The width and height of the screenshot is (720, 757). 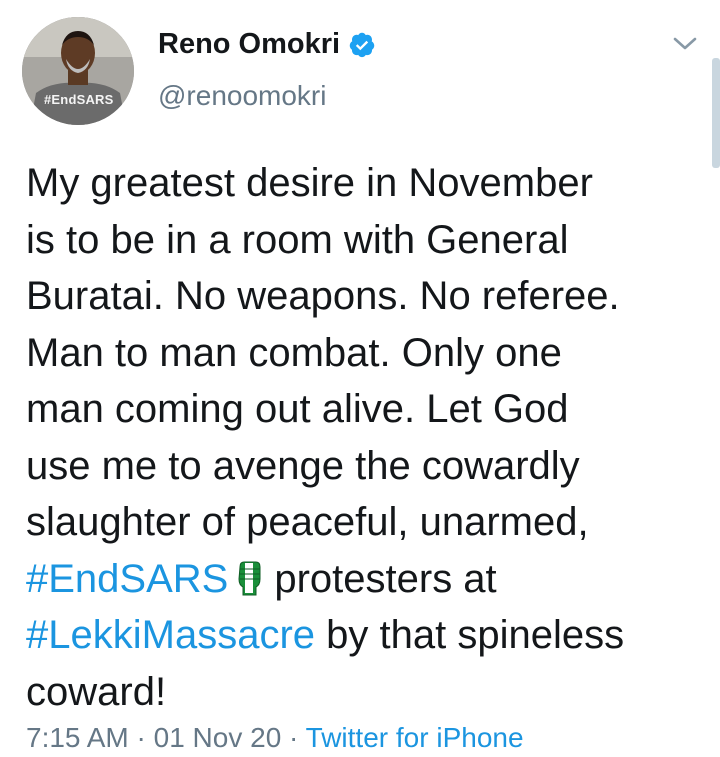 What do you see at coordinates (297, 239) in the screenshot?
I see `tweet-line: is to be in a room with General` at bounding box center [297, 239].